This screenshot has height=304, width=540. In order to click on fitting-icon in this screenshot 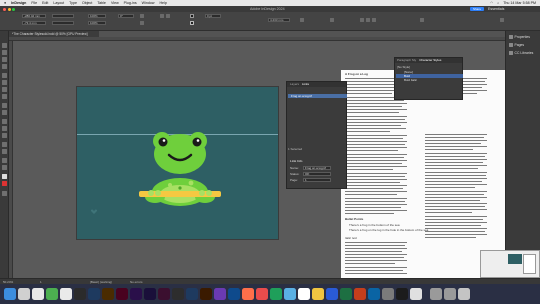, I will do `click(362, 20)`.